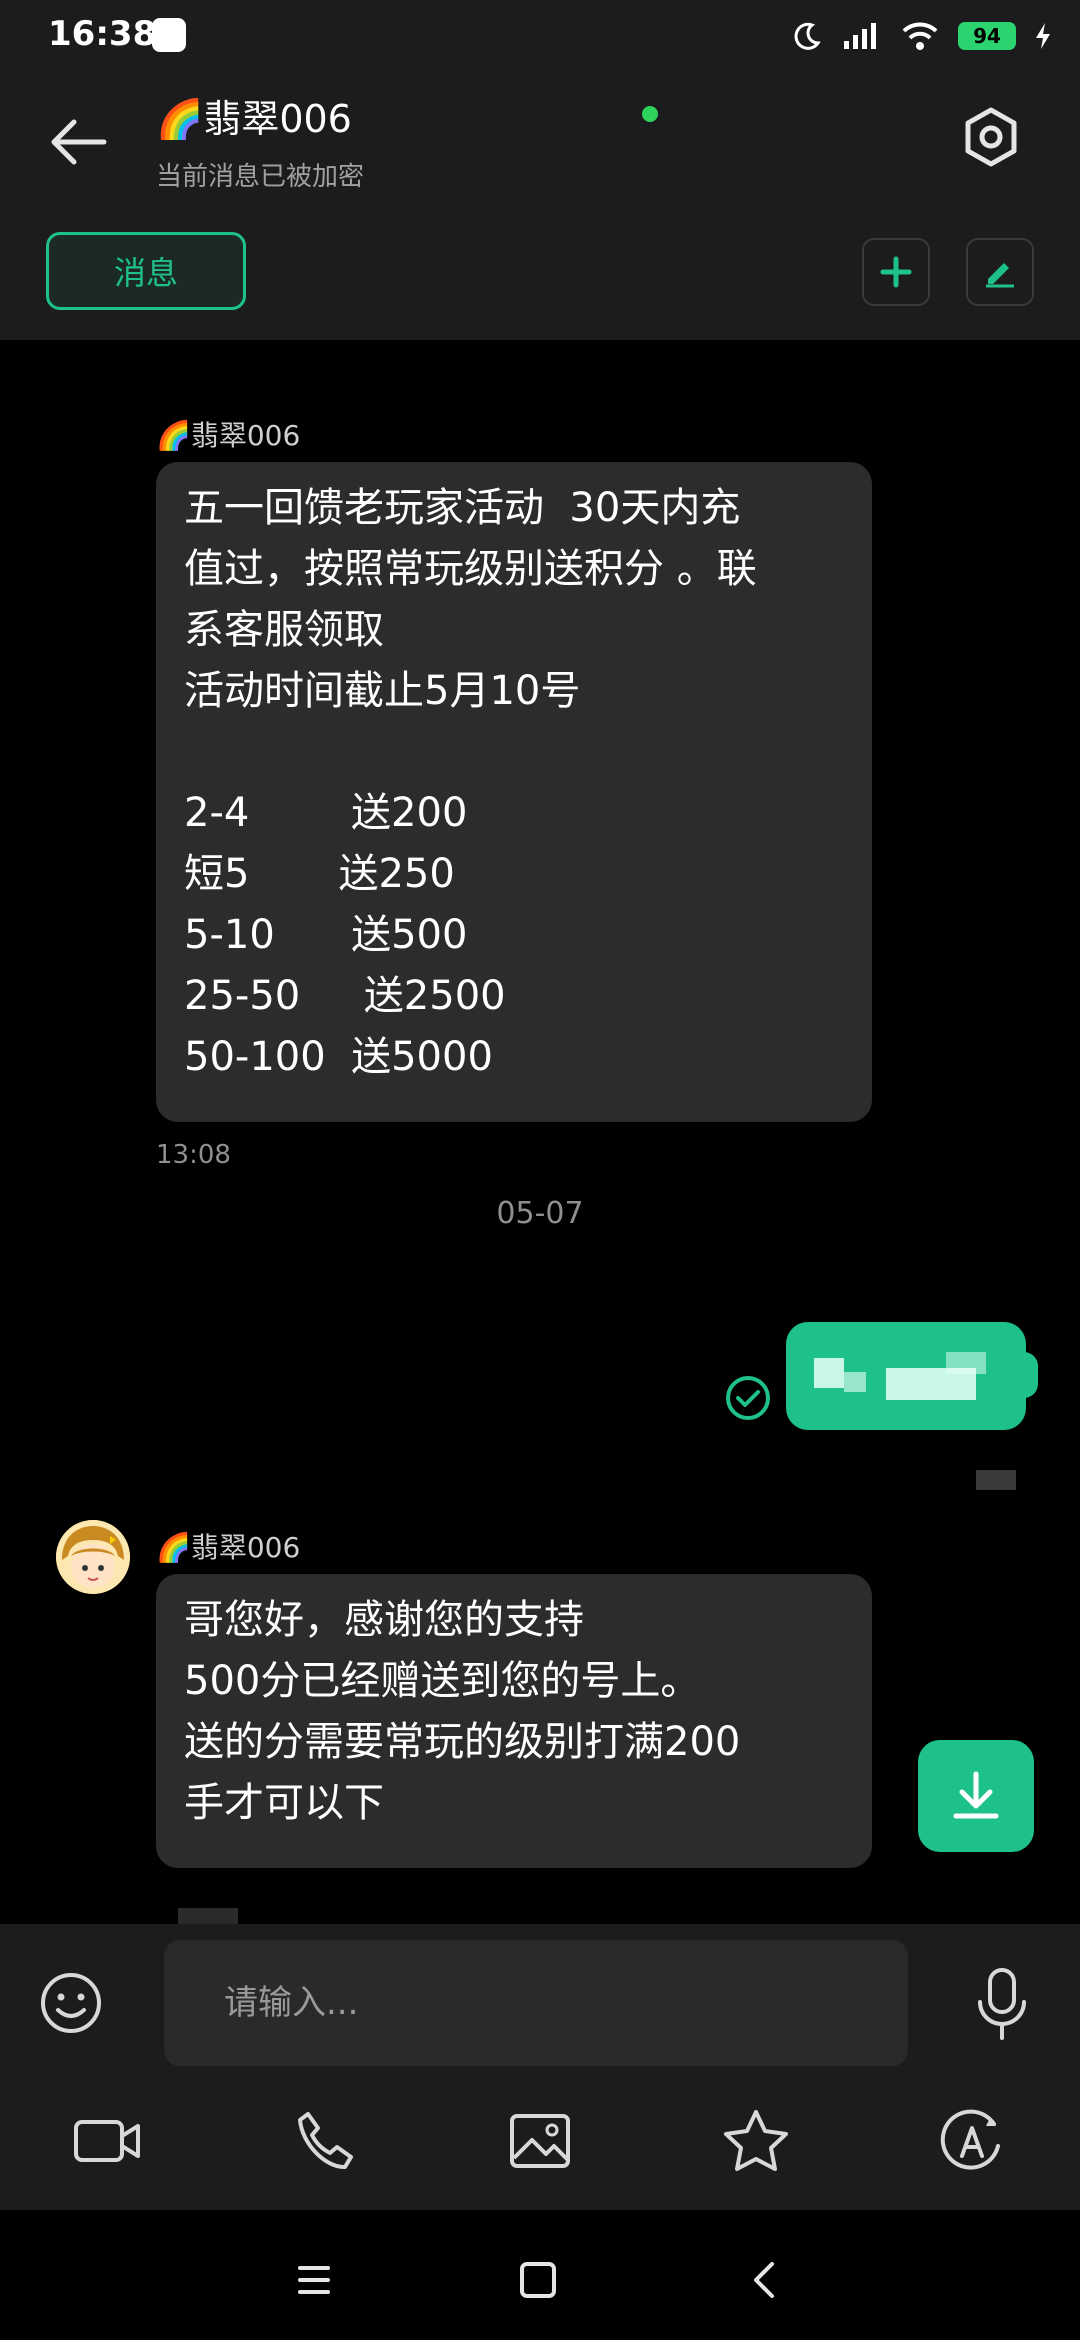 The width and height of the screenshot is (1080, 2340). What do you see at coordinates (766, 2280) in the screenshot?
I see `back-chevron-icon` at bounding box center [766, 2280].